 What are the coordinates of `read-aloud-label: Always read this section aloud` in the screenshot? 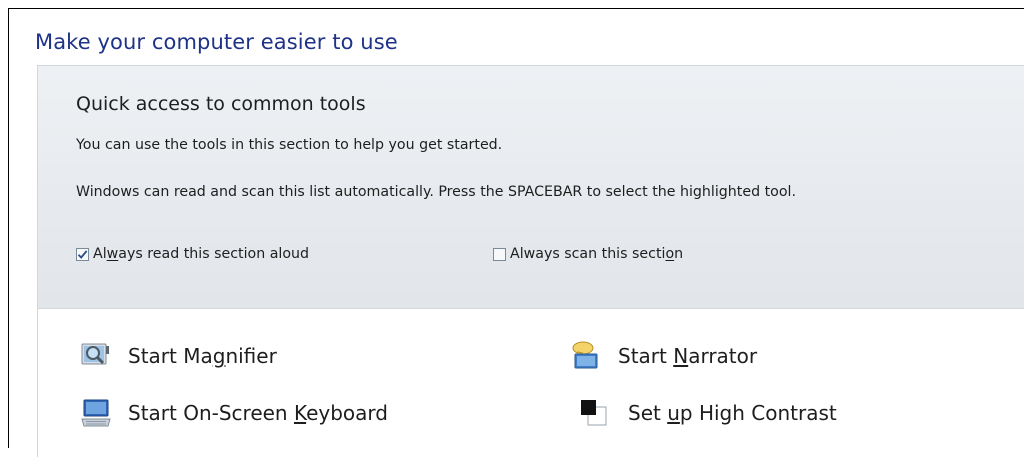 It's located at (201, 254).